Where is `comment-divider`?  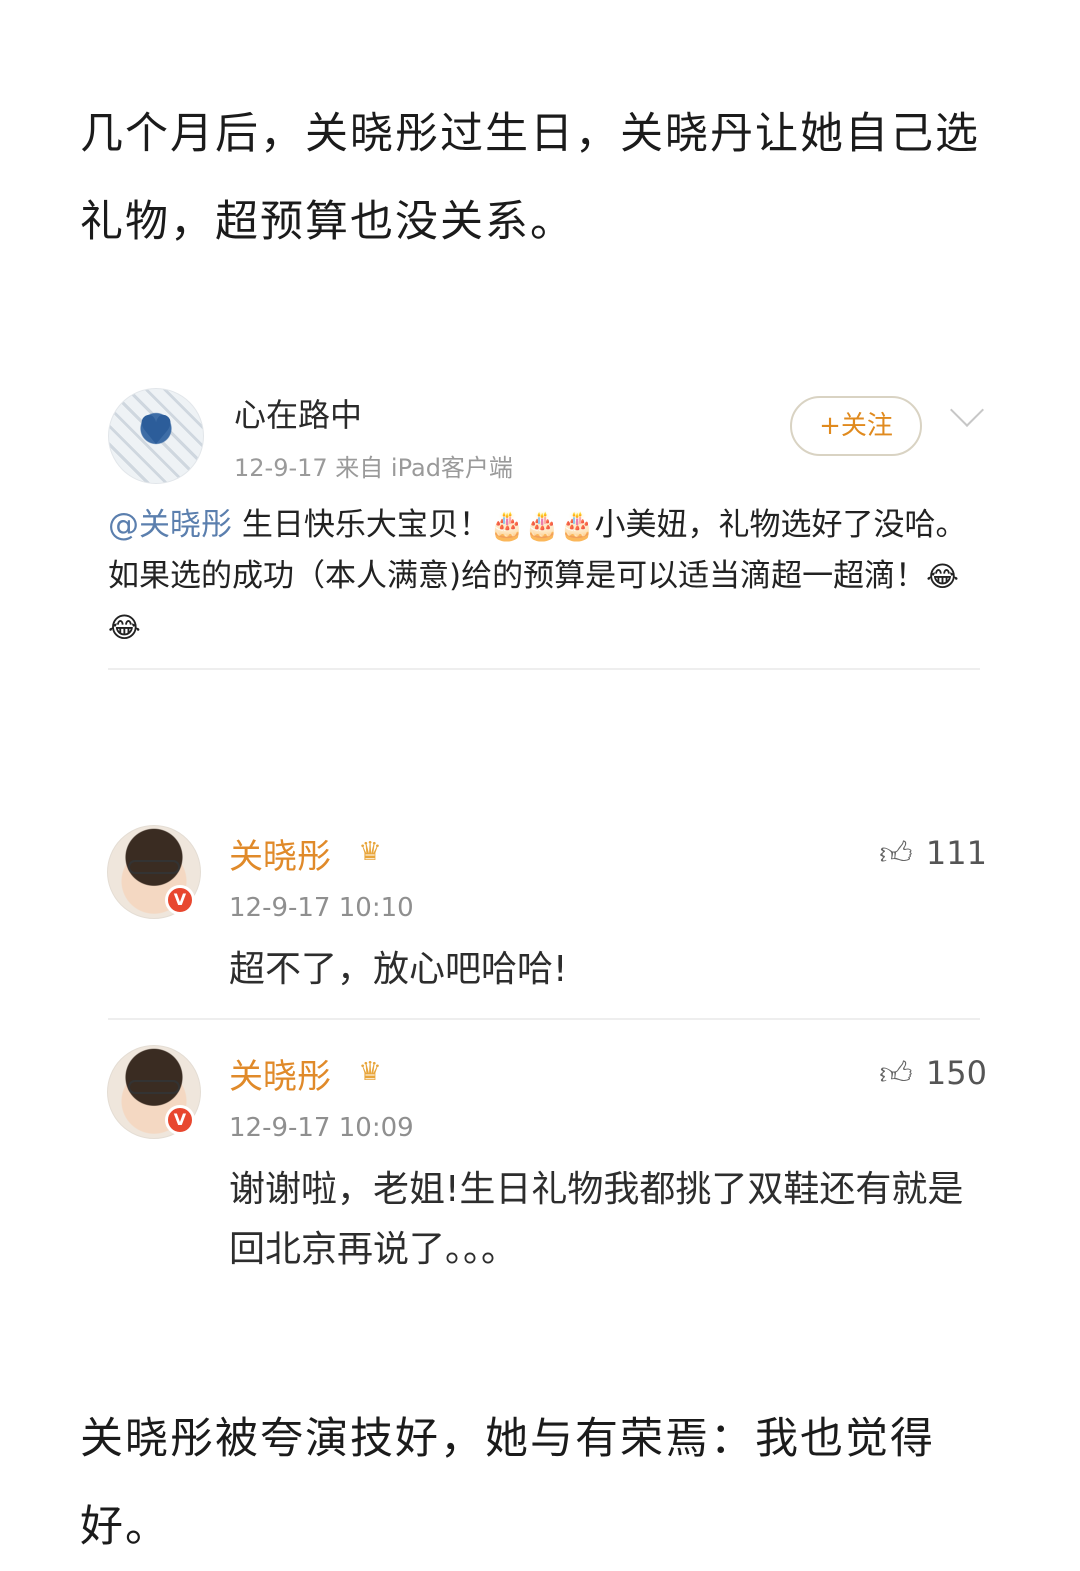 comment-divider is located at coordinates (544, 1019).